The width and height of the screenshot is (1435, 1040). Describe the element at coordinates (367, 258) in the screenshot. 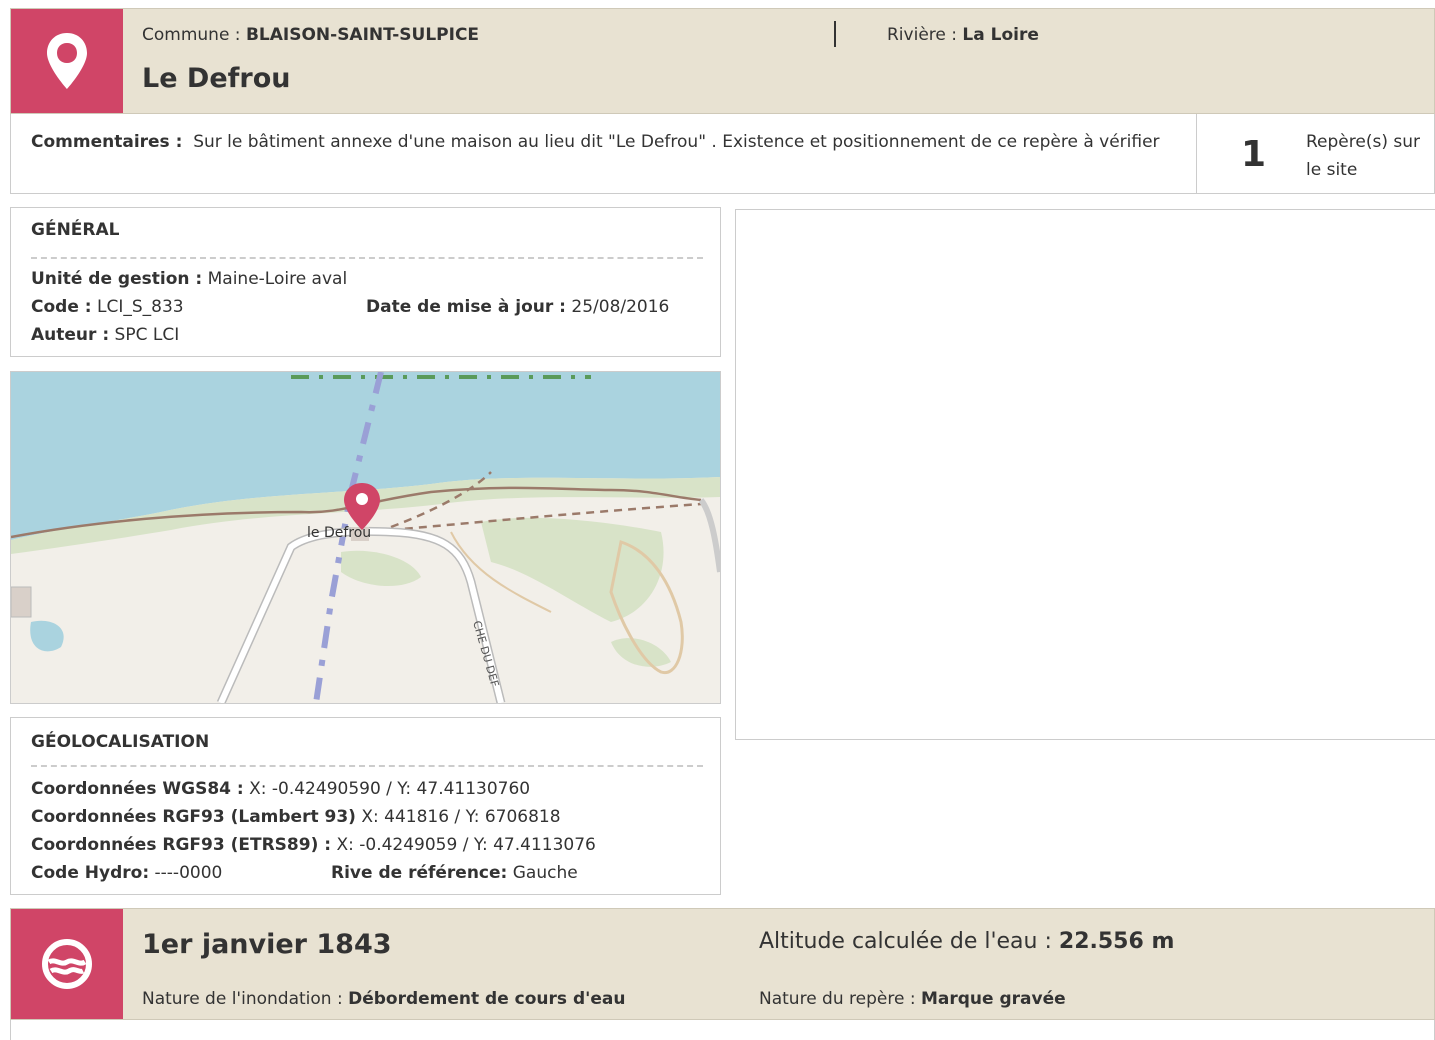

I see `general-divider` at that location.